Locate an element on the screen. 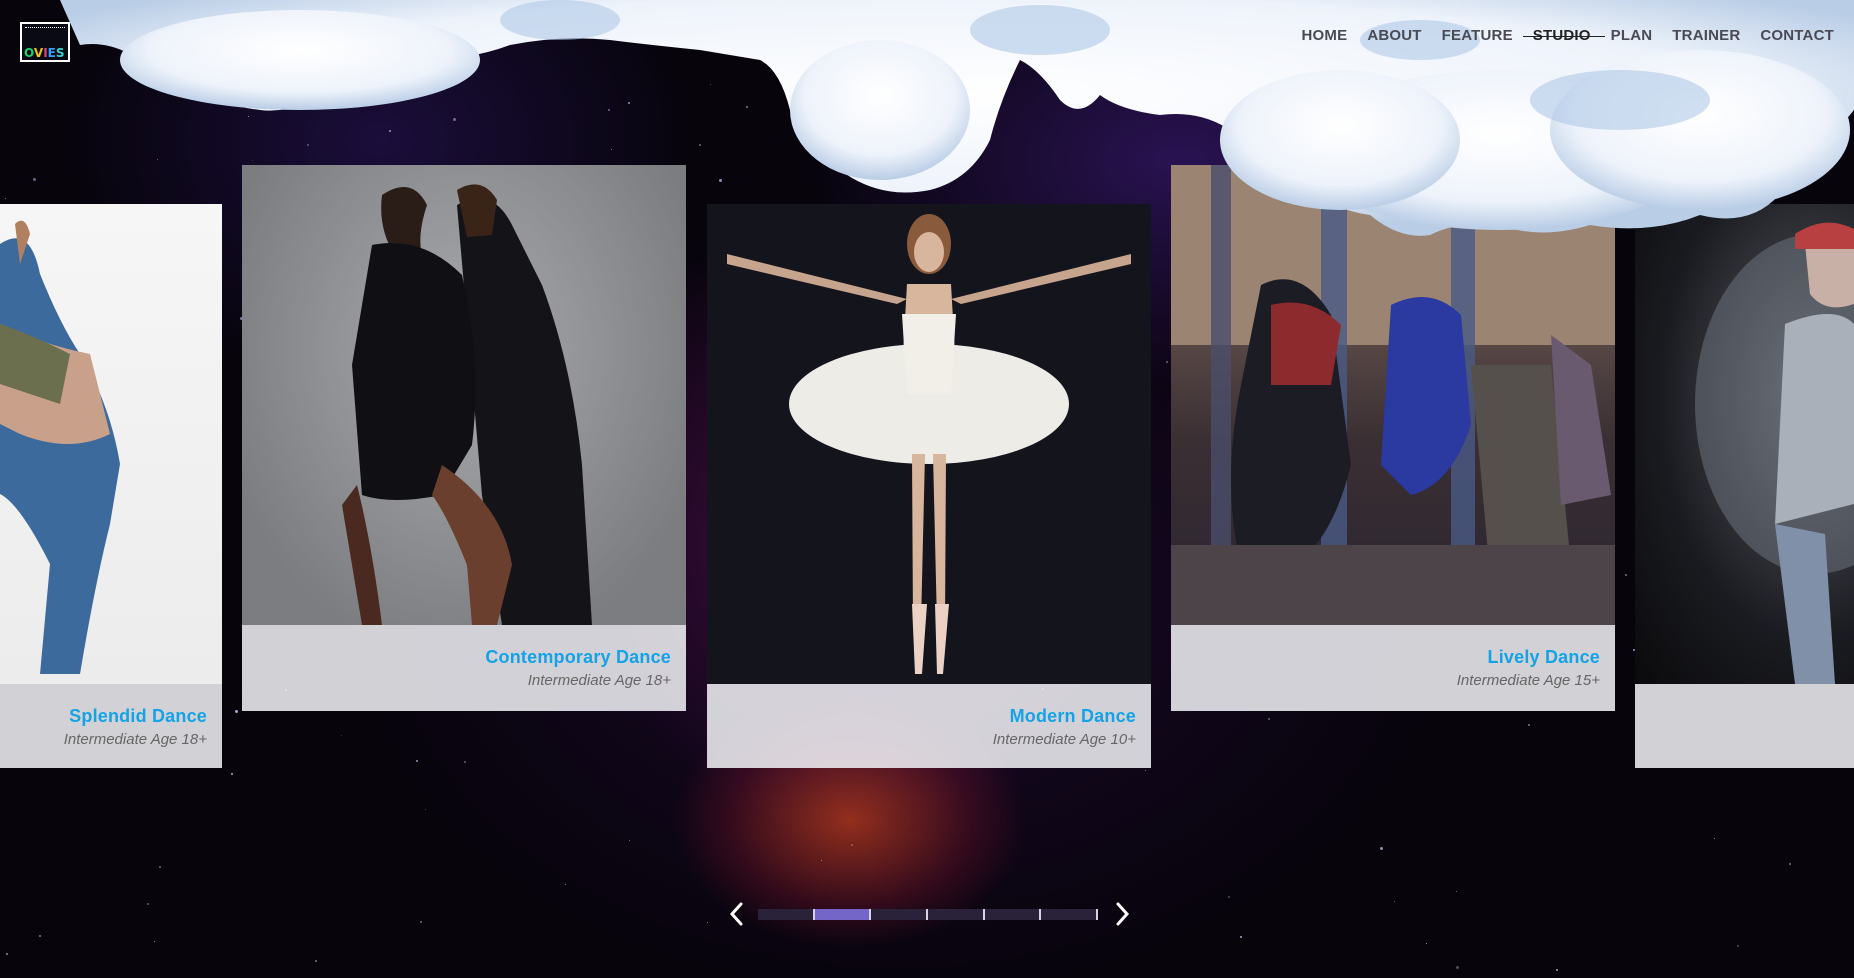 This screenshot has width=1854, height=978. hip-hop-dancer-illustration is located at coordinates (60, 447).